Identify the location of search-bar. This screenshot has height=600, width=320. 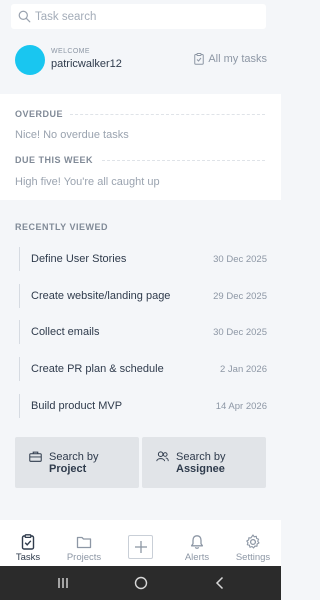
(138, 16).